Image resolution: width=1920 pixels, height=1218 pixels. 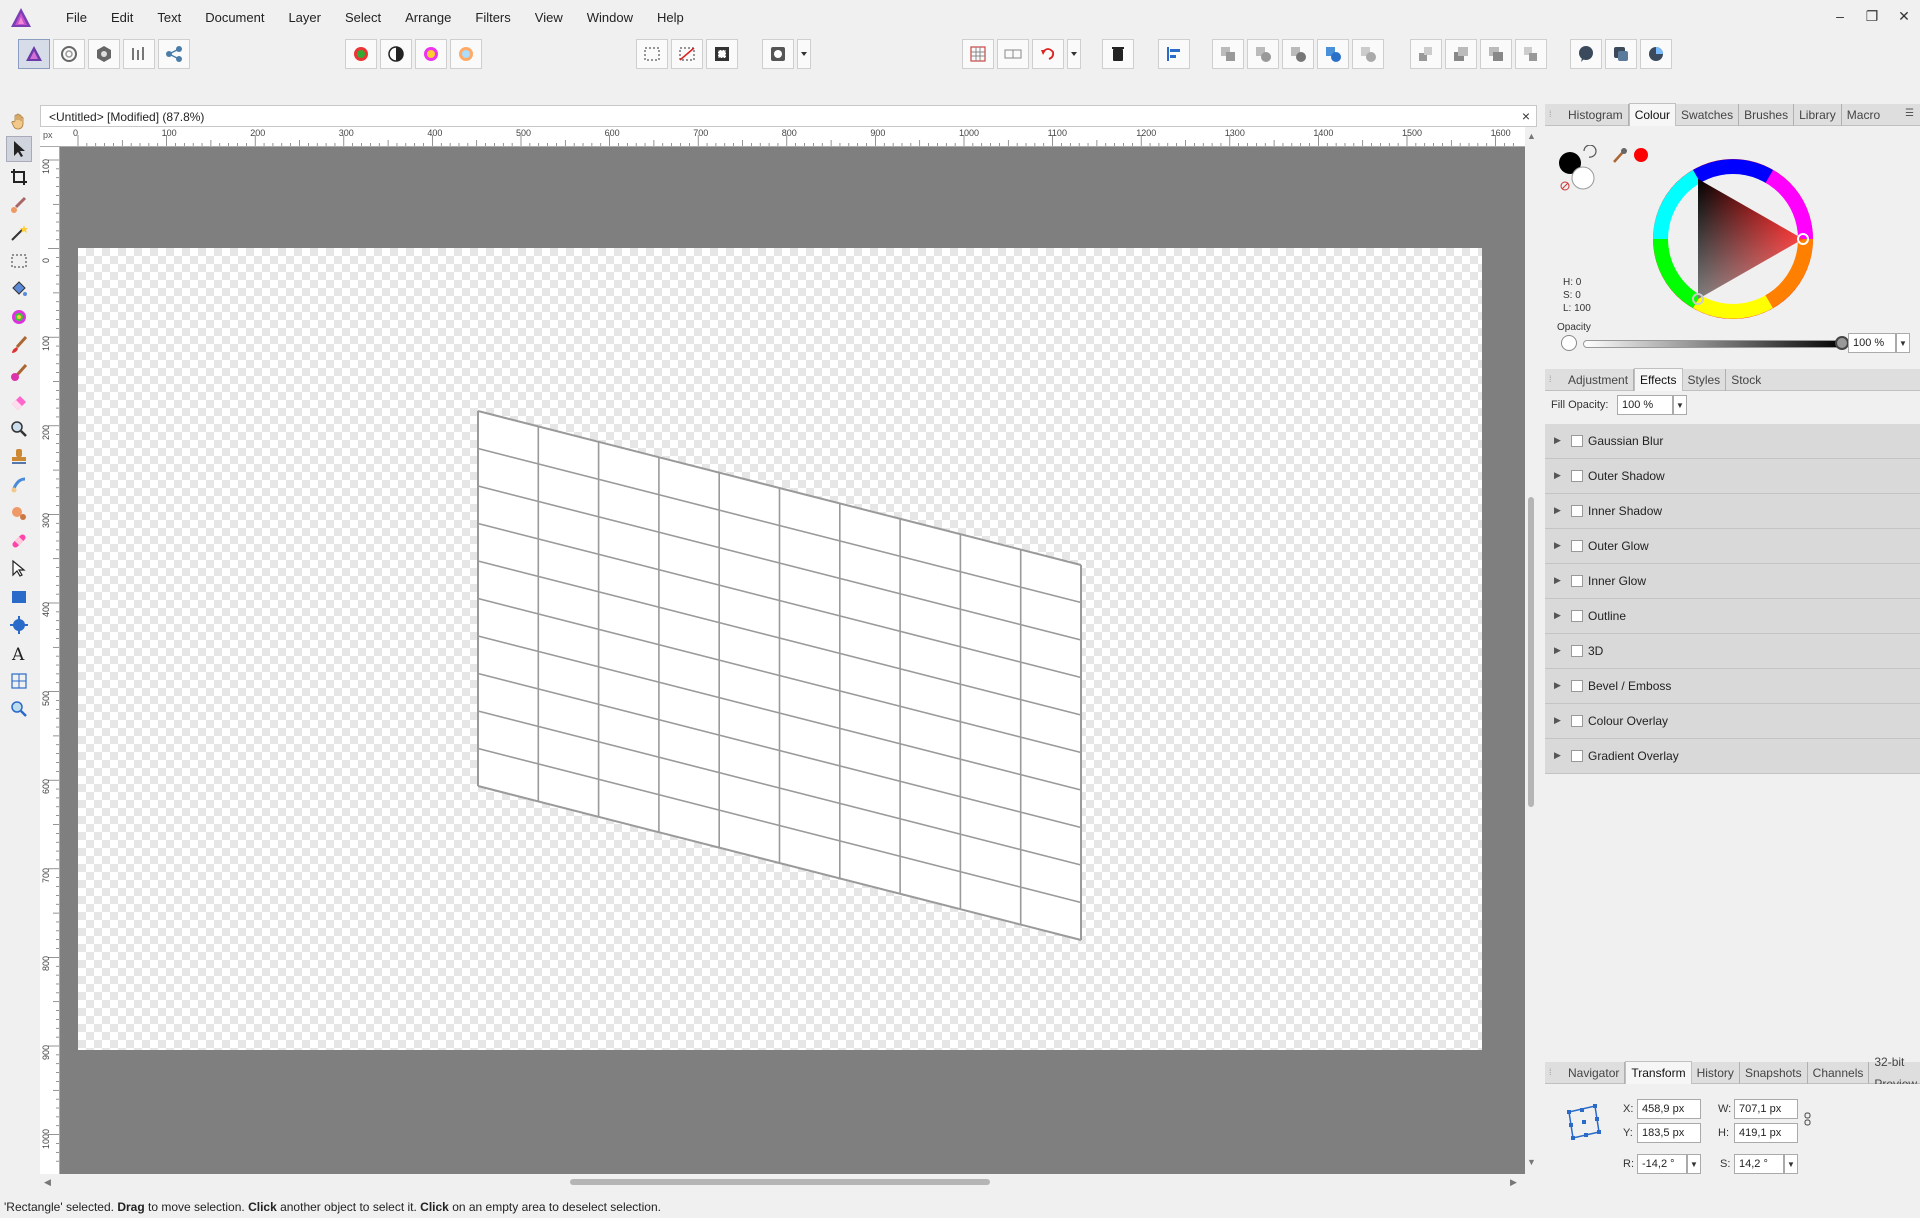 I want to click on photo-persona-button, so click(x=34, y=54).